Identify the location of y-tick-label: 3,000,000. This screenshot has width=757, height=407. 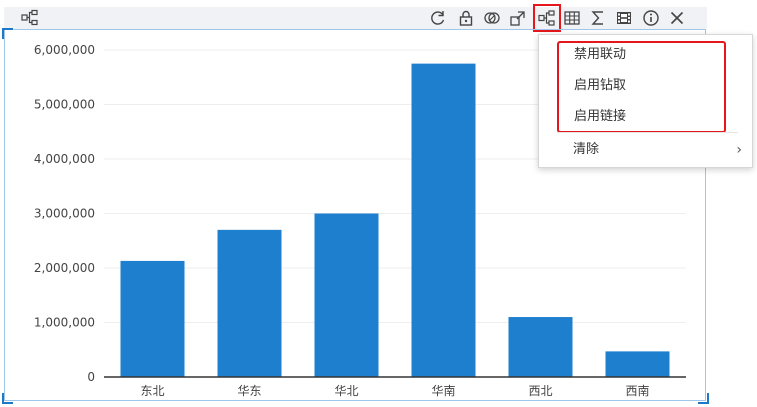
(64, 214).